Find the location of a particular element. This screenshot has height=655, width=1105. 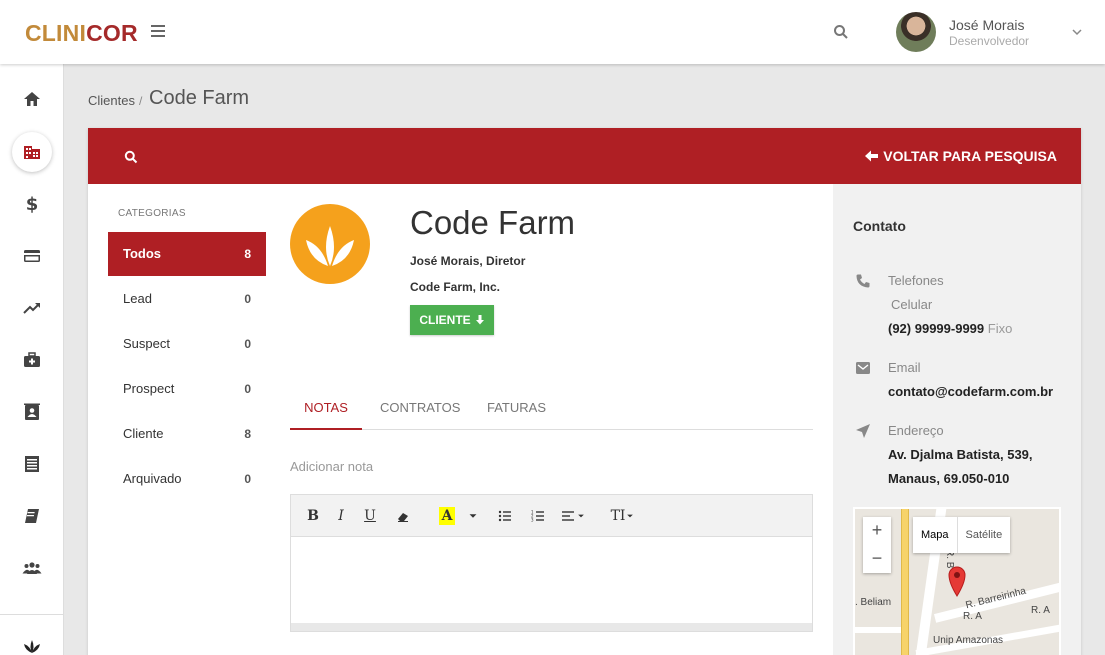

tab-contratos: CONTRATOS is located at coordinates (420, 412).